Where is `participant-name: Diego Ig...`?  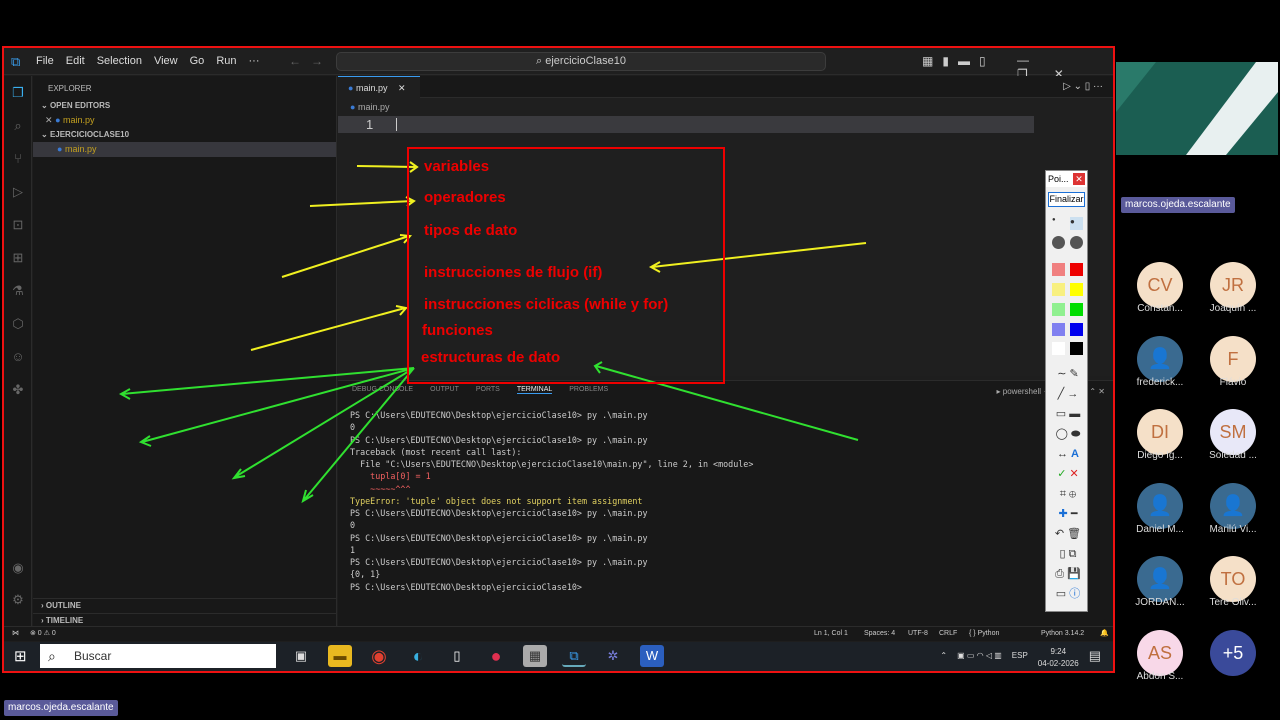
participant-name: Diego Ig... is located at coordinates (1160, 455).